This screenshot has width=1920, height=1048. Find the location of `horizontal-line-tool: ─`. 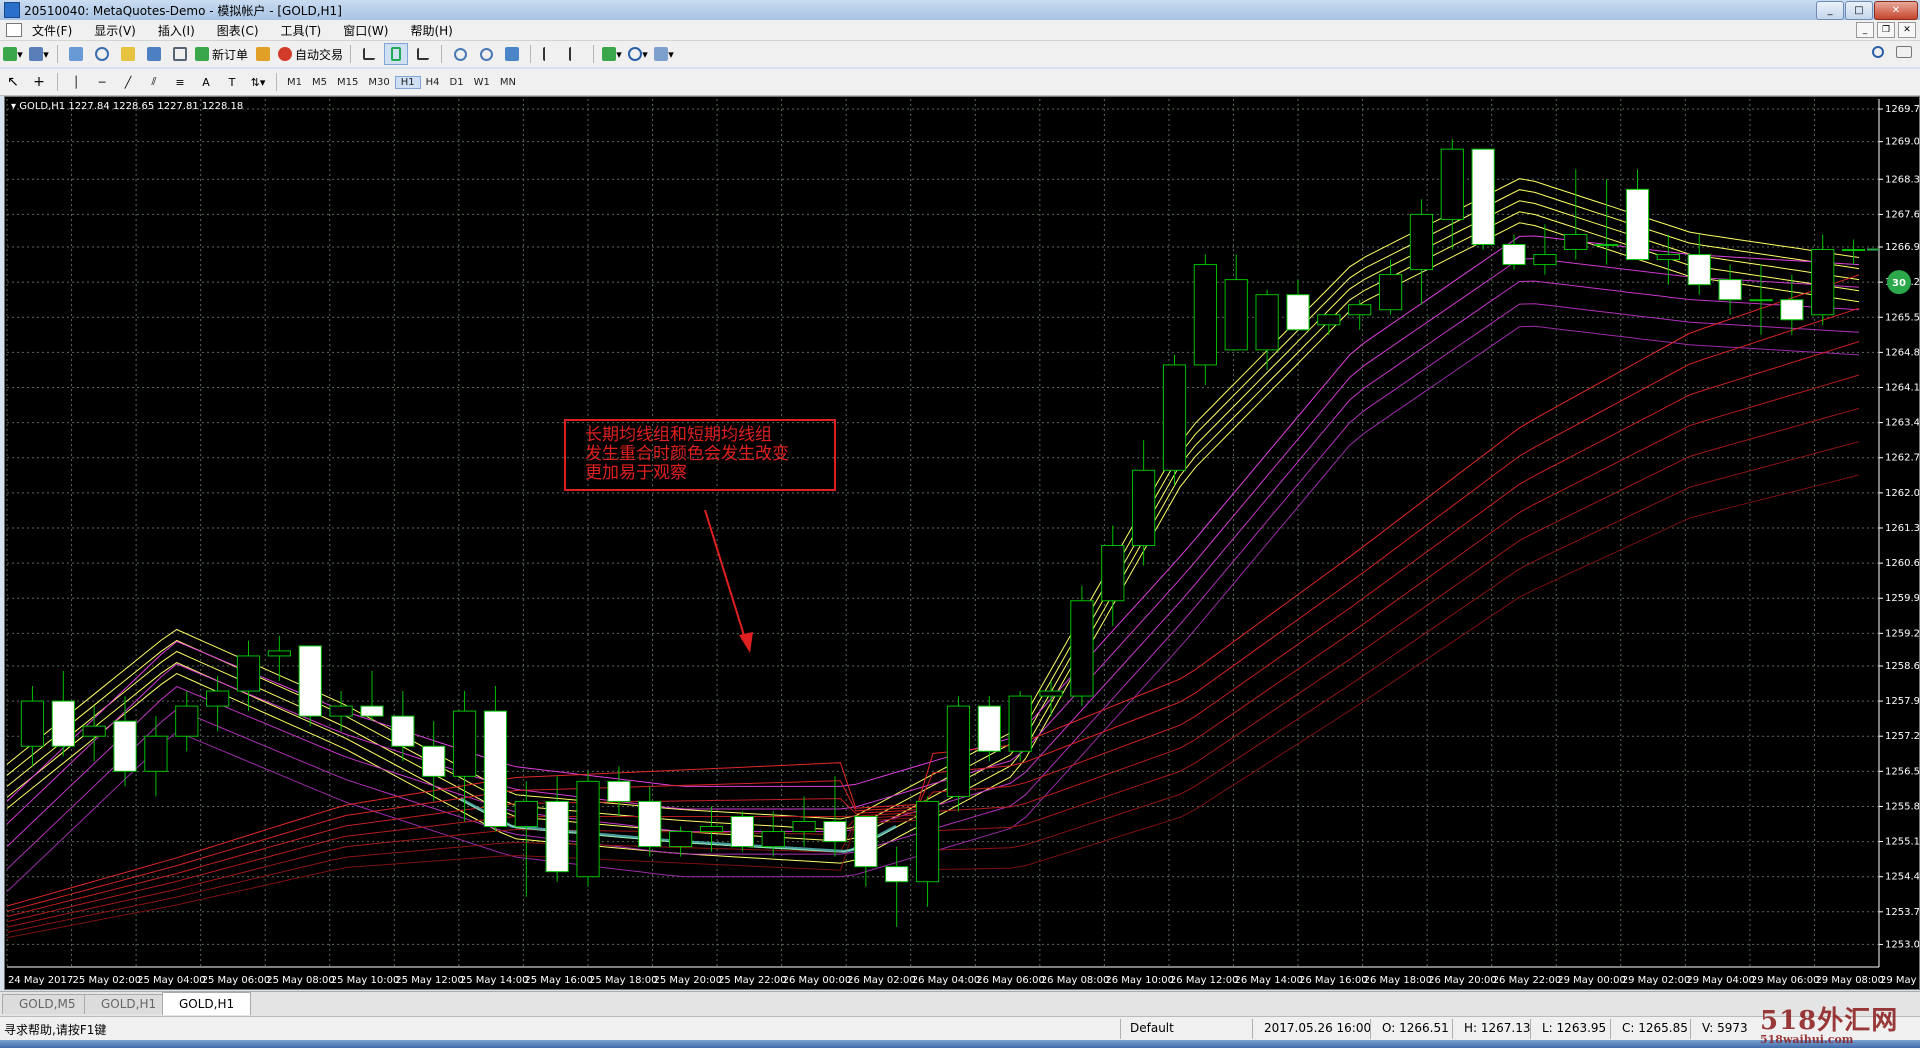

horizontal-line-tool: ─ is located at coordinates (102, 82).